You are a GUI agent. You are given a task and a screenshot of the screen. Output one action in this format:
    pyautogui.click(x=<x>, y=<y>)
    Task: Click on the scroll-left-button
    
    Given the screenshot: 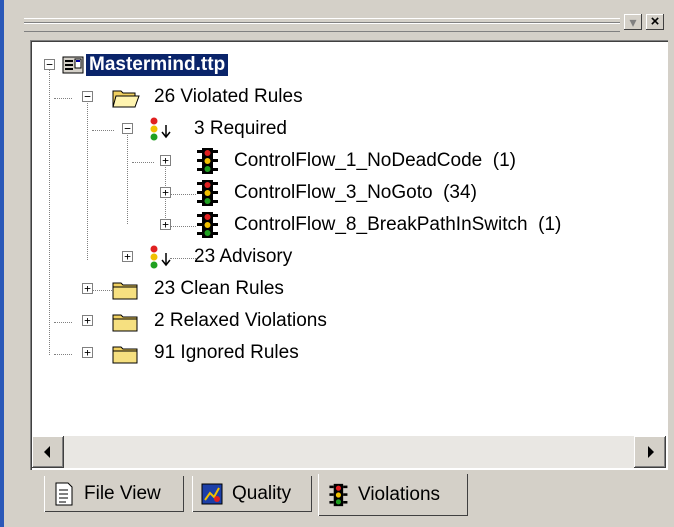 What is the action you would take?
    pyautogui.click(x=48, y=452)
    